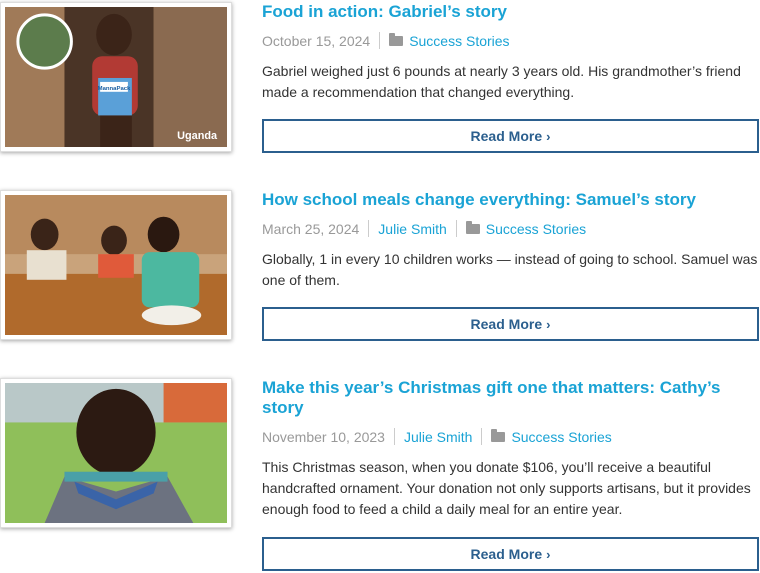 This screenshot has width=760, height=573. What do you see at coordinates (510, 40) in the screenshot?
I see `post-meta: October 15, 2024 Success Stories` at bounding box center [510, 40].